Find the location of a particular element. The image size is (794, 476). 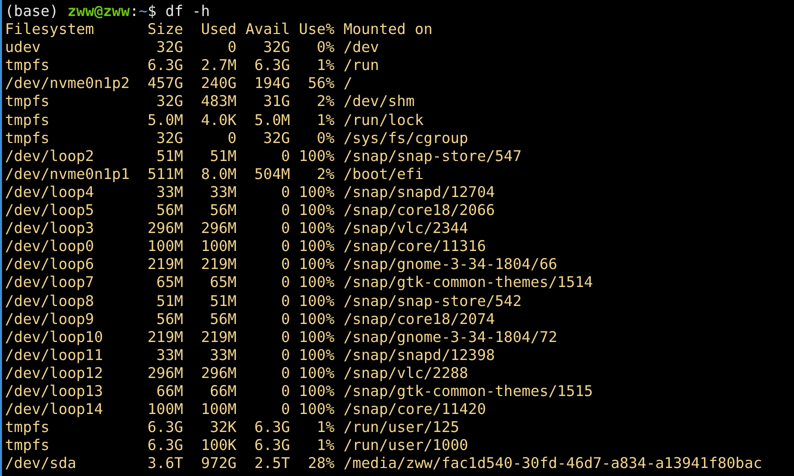

column-header: Filesystem is located at coordinates (50, 30).